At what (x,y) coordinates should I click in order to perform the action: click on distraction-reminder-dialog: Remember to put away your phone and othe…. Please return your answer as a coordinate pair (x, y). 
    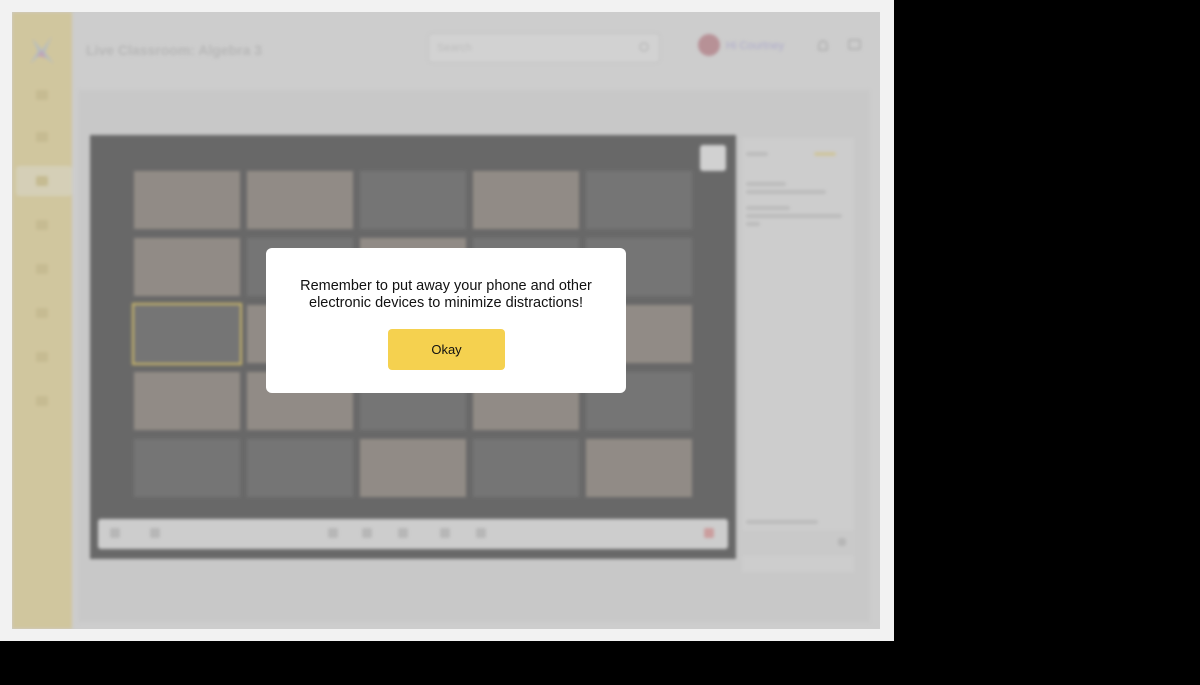
    Looking at the image, I should click on (446, 320).